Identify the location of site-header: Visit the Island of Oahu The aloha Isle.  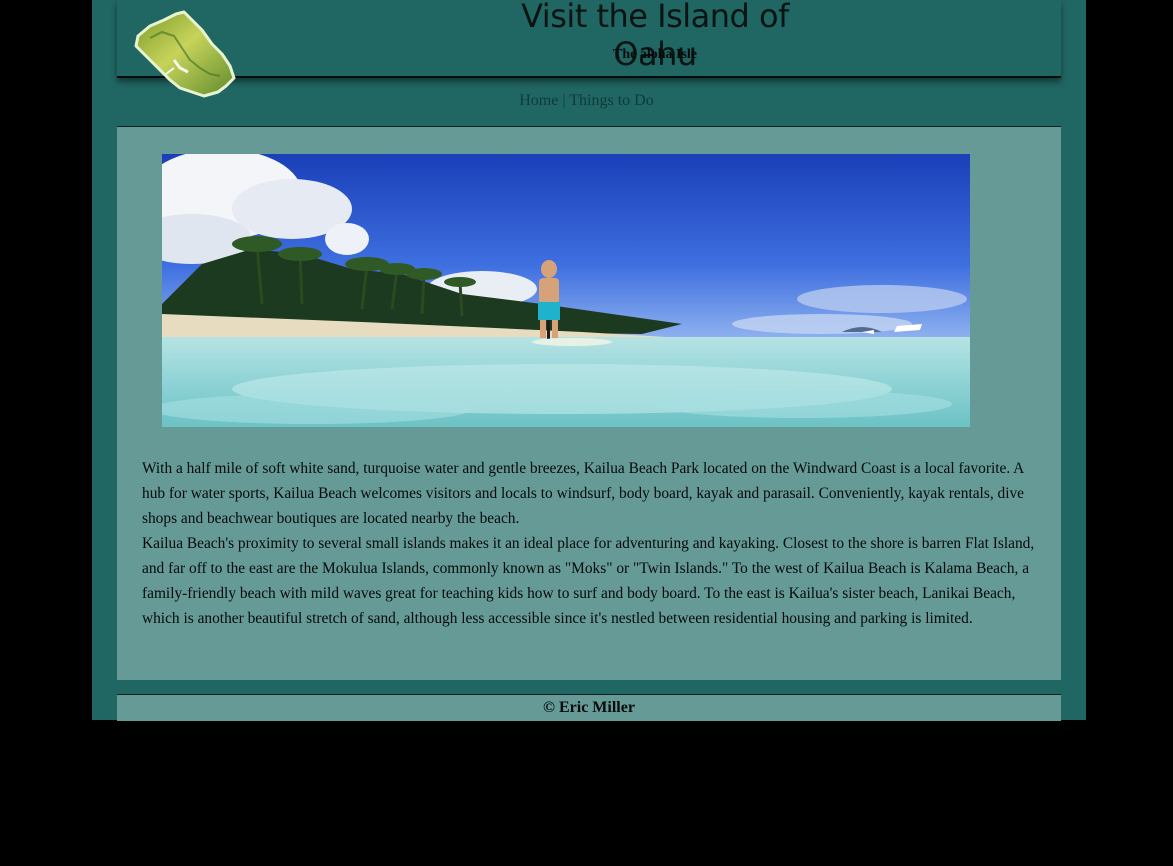
(589, 39).